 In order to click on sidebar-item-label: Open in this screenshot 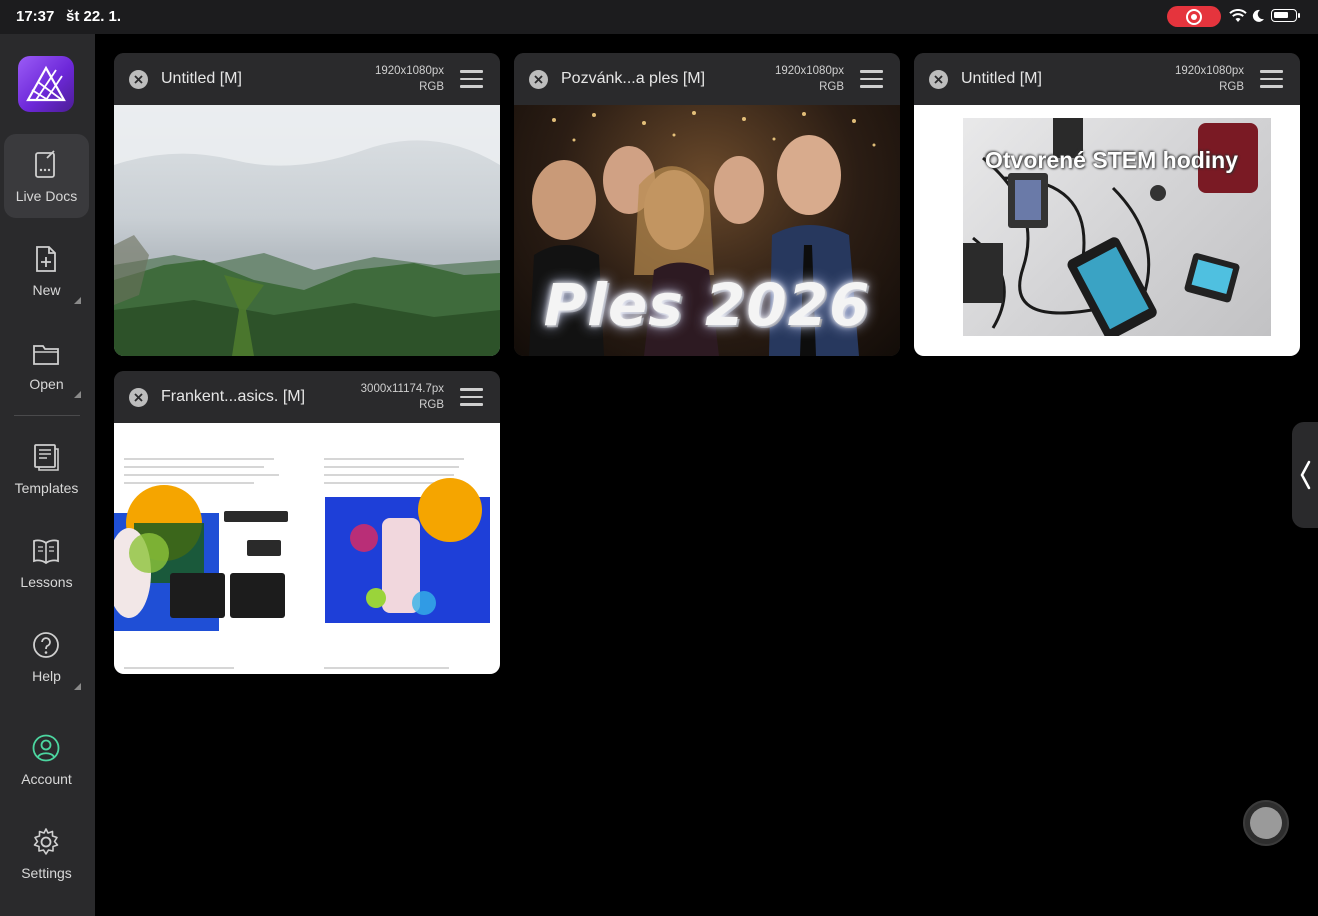, I will do `click(46, 384)`.